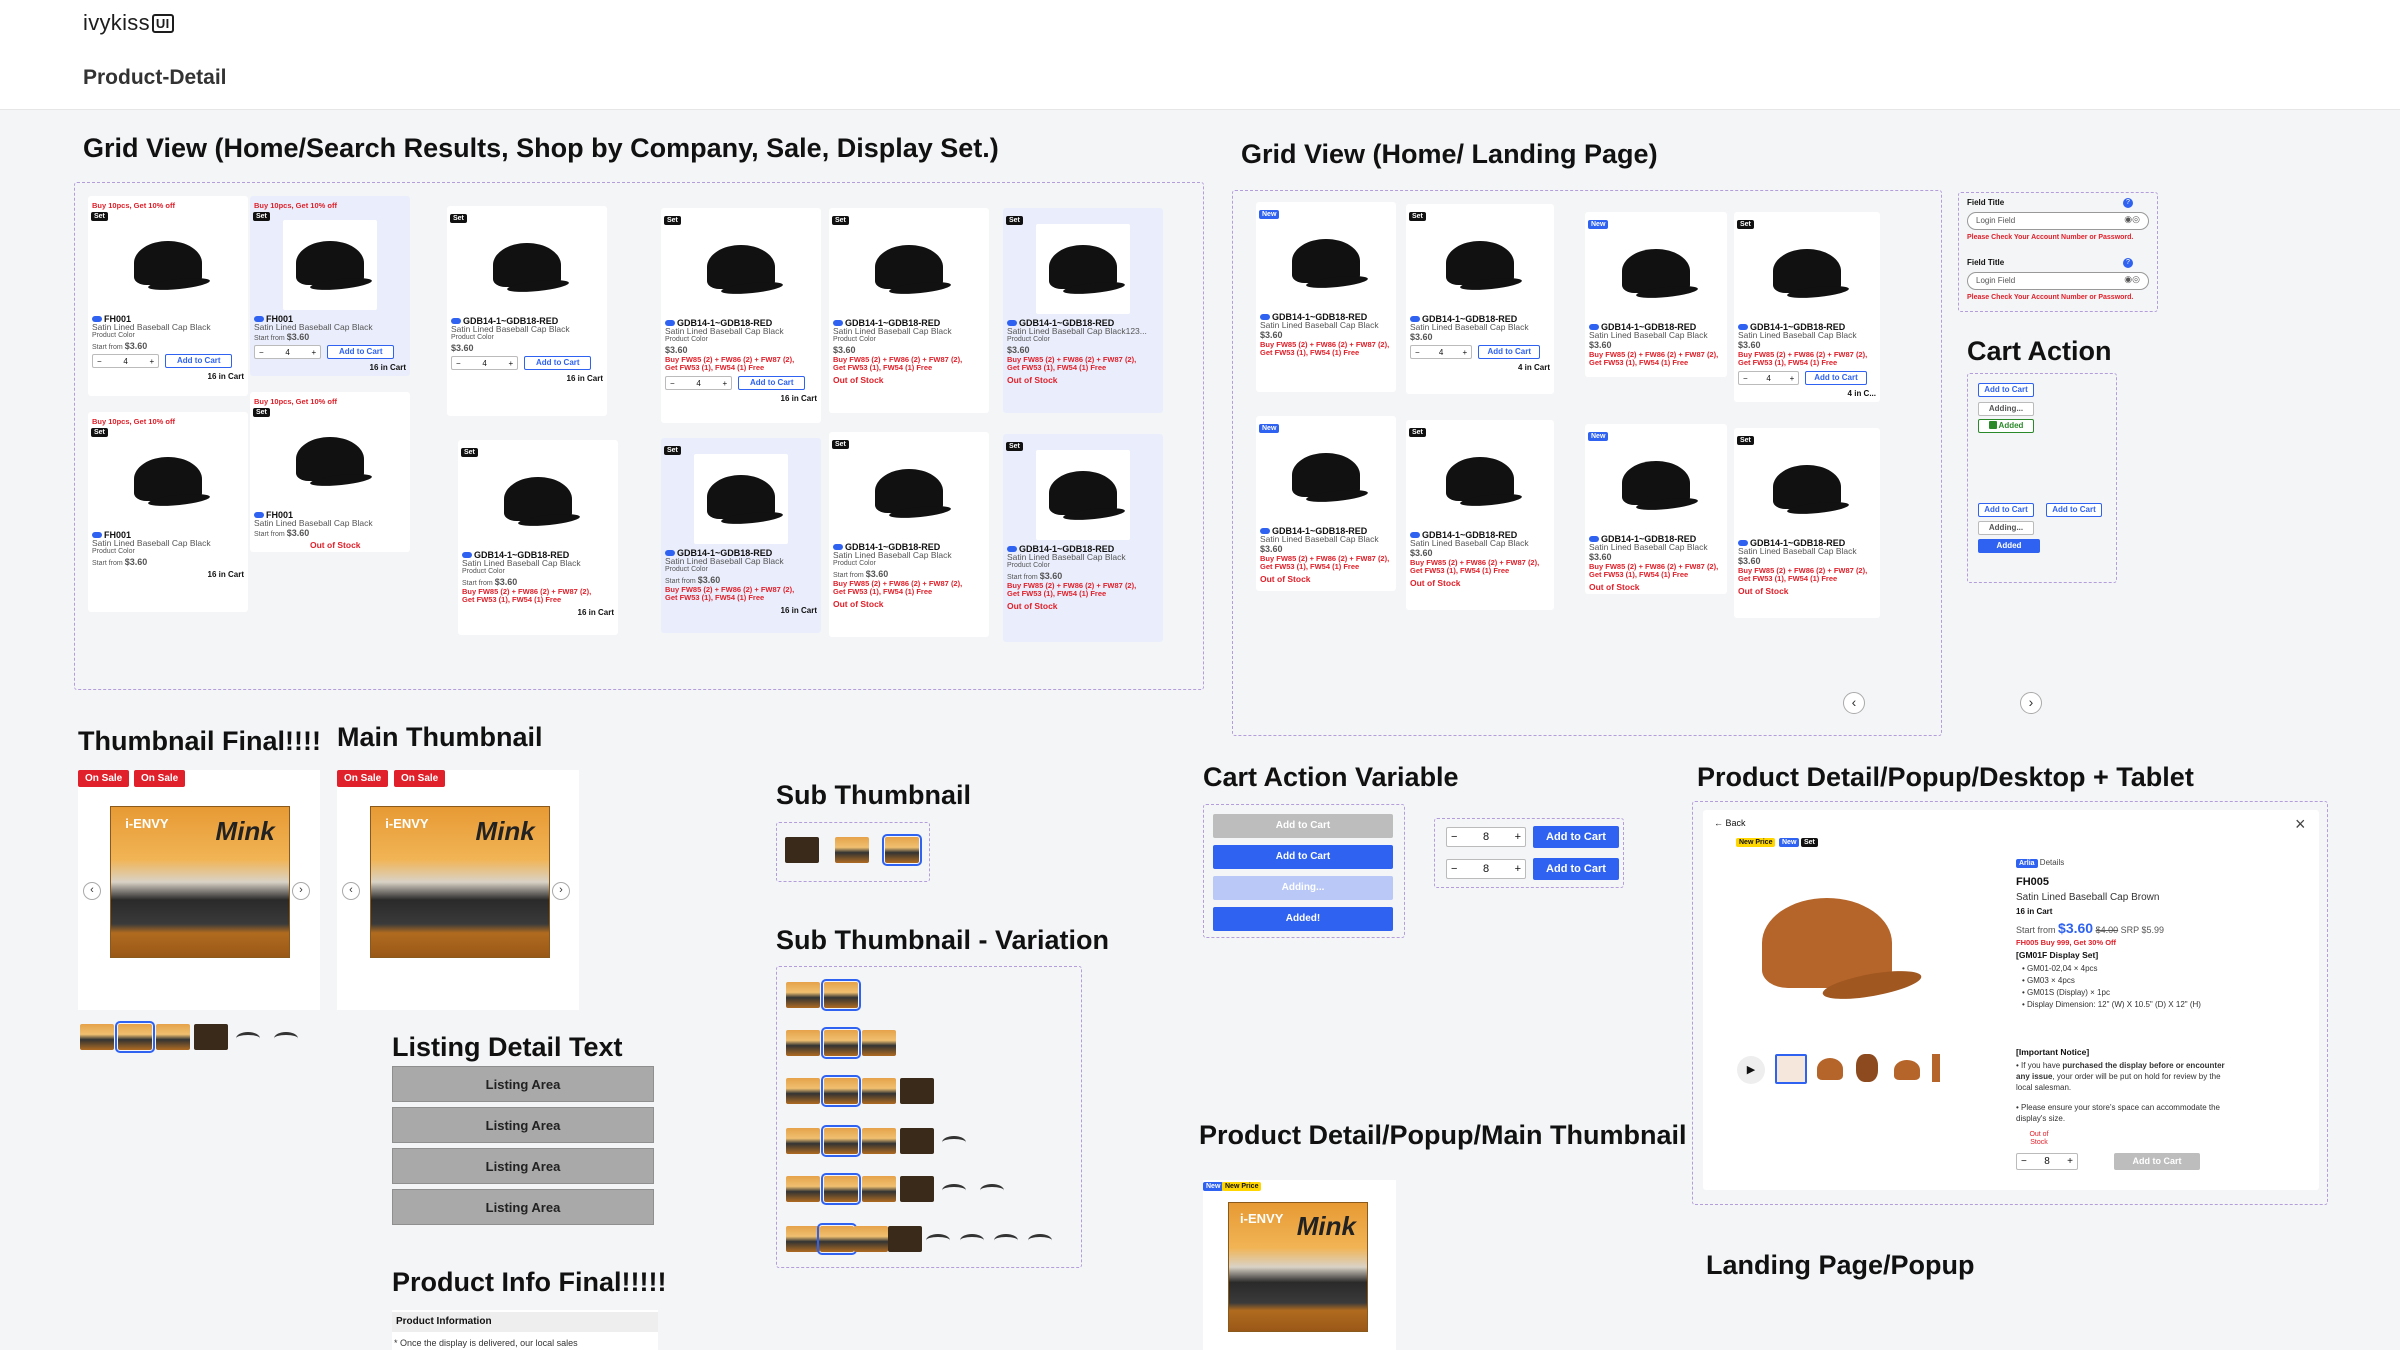 This screenshot has height=1350, width=2400. I want to click on close-icon: ×, so click(2300, 824).